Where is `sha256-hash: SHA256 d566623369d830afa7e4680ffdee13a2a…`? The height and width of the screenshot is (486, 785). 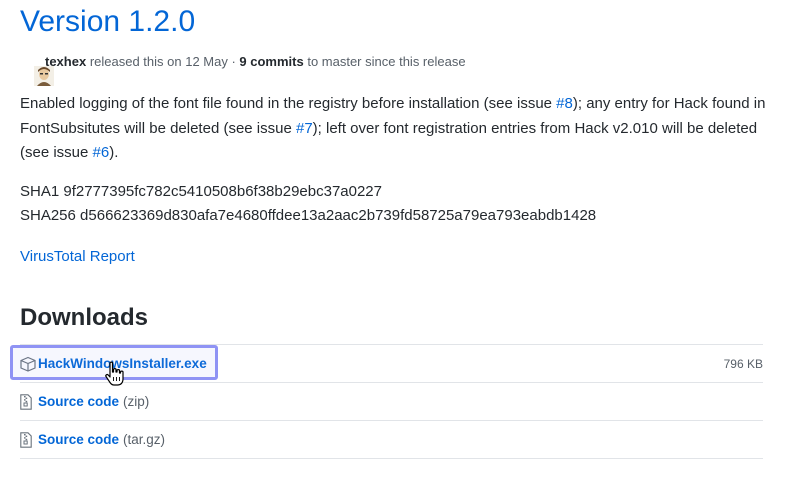 sha256-hash: SHA256 d566623369d830afa7e4680ffdee13a2a… is located at coordinates (308, 215).